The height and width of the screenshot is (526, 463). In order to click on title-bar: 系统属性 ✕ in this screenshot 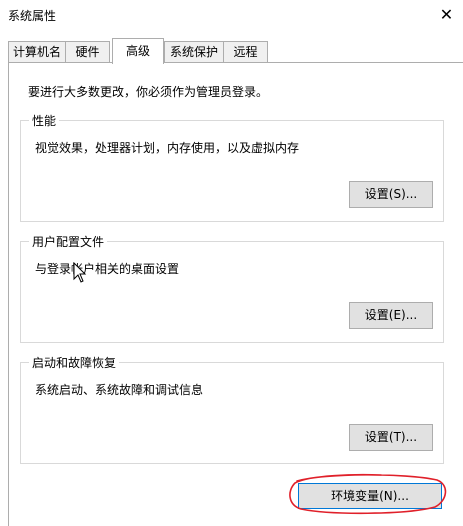, I will do `click(231, 15)`.